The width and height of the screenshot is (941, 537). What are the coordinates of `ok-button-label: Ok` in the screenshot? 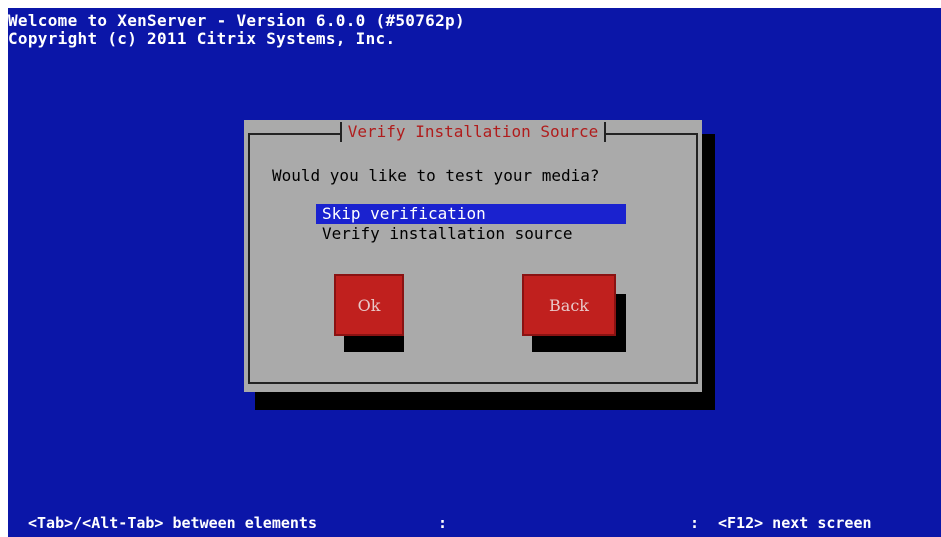 It's located at (369, 305).